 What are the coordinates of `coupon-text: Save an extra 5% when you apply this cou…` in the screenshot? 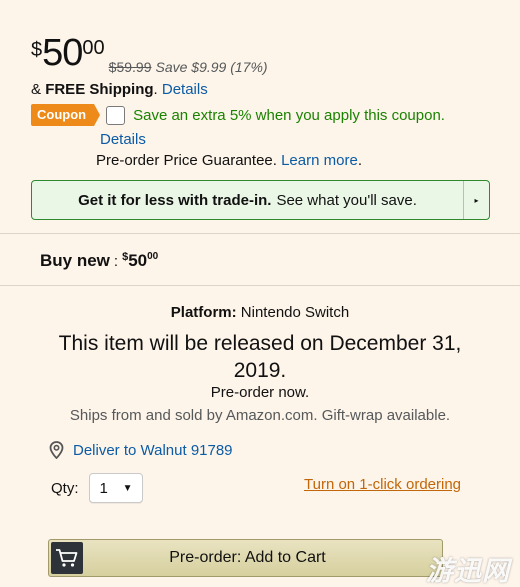 It's located at (289, 115).